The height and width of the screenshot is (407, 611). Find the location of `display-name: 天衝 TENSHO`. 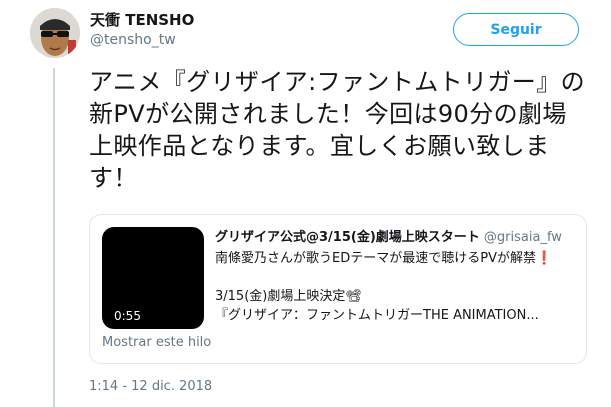

display-name: 天衝 TENSHO is located at coordinates (142, 20).